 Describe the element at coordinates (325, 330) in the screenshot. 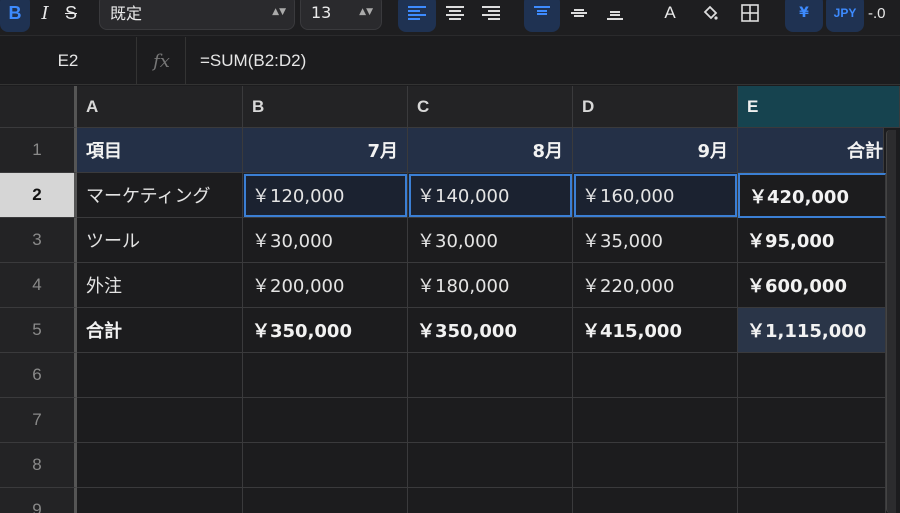

I see `cell-b5: ￥350,000` at that location.